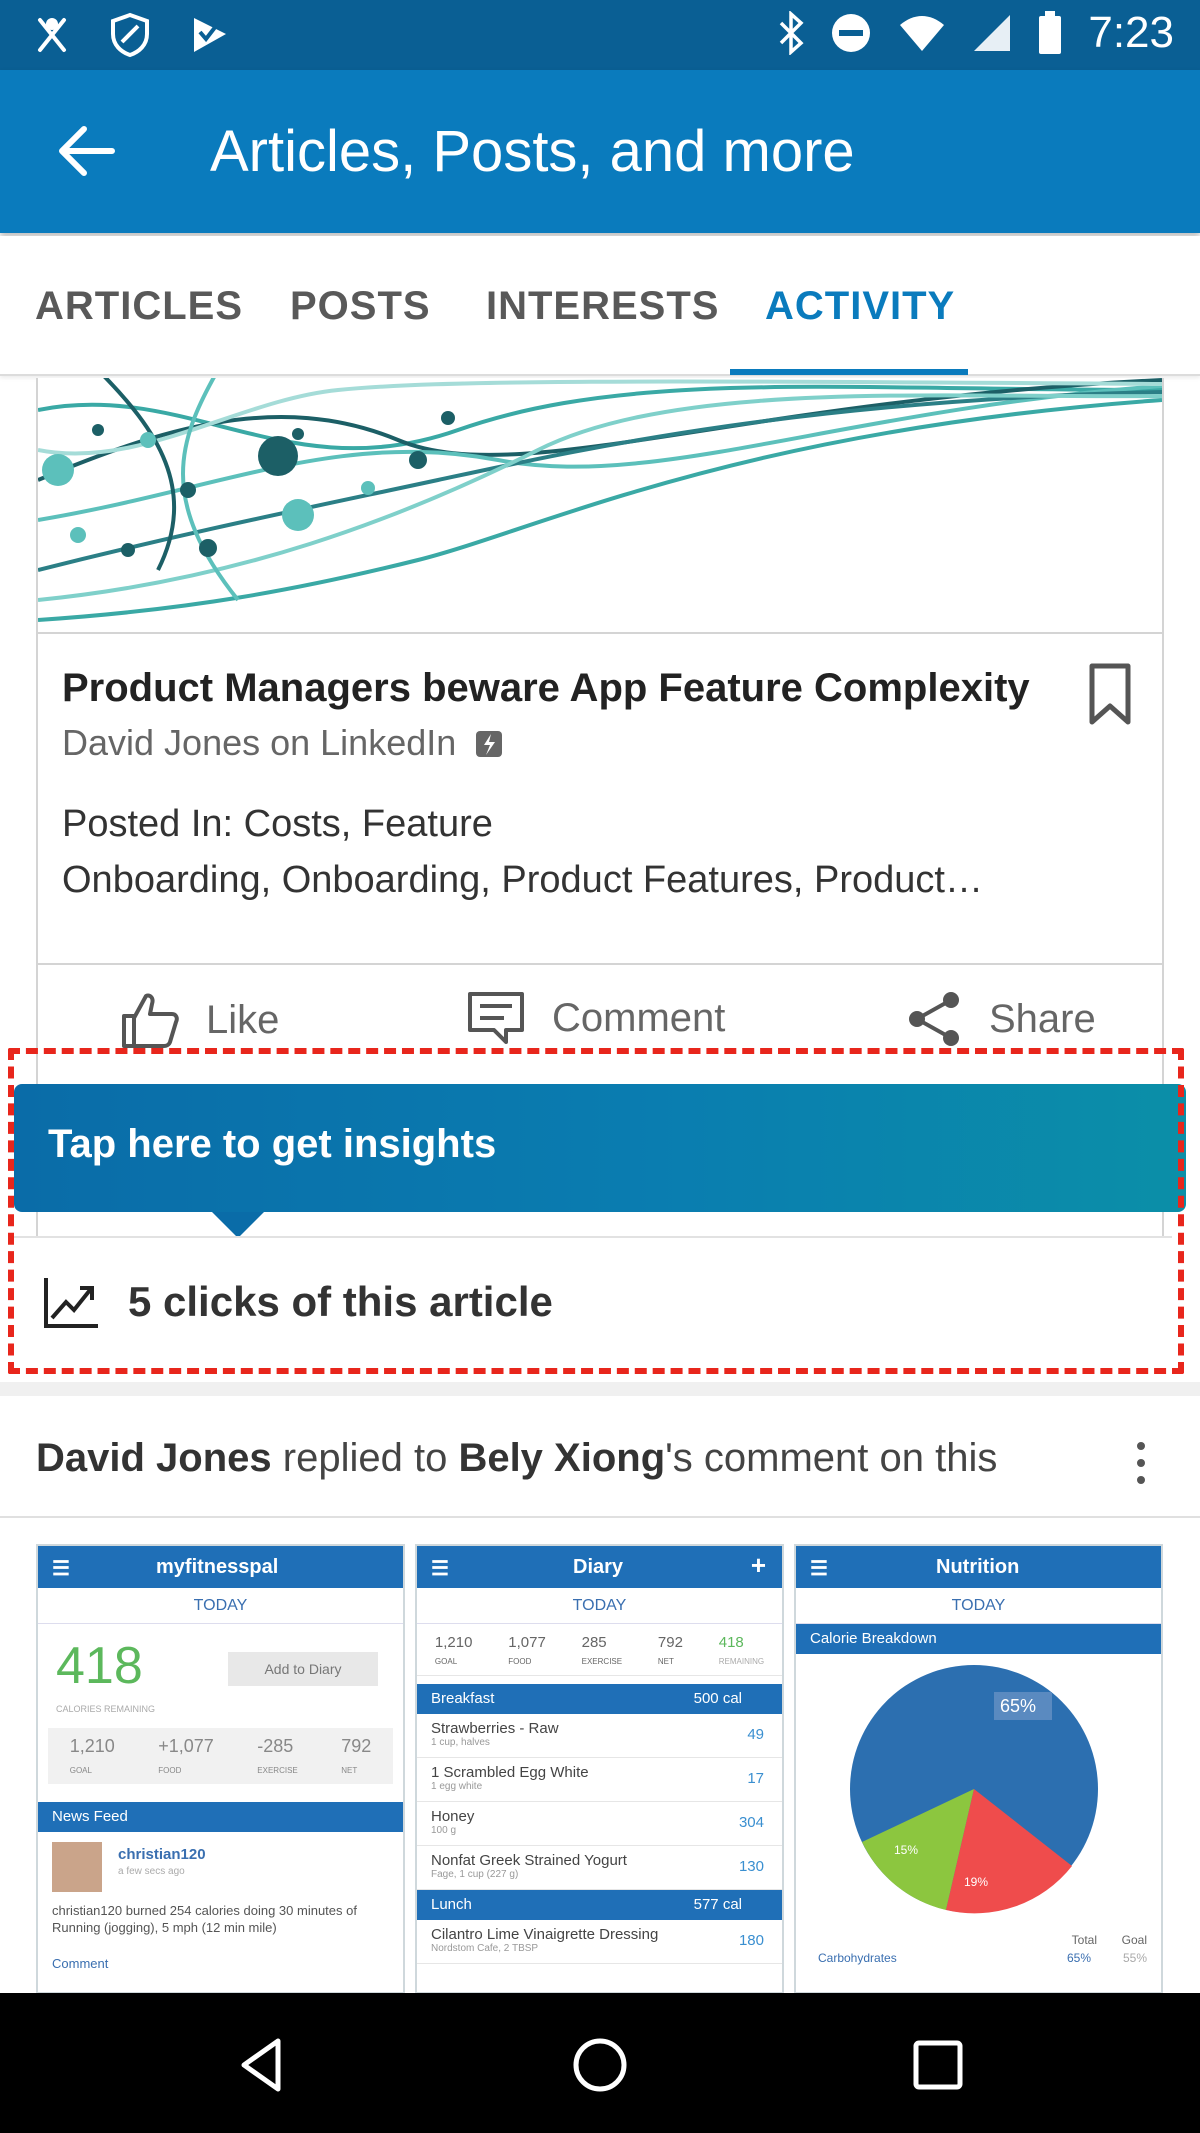 This screenshot has width=1200, height=2133. What do you see at coordinates (906, 1850) in the screenshot?
I see `s3-pct-green: 15%` at bounding box center [906, 1850].